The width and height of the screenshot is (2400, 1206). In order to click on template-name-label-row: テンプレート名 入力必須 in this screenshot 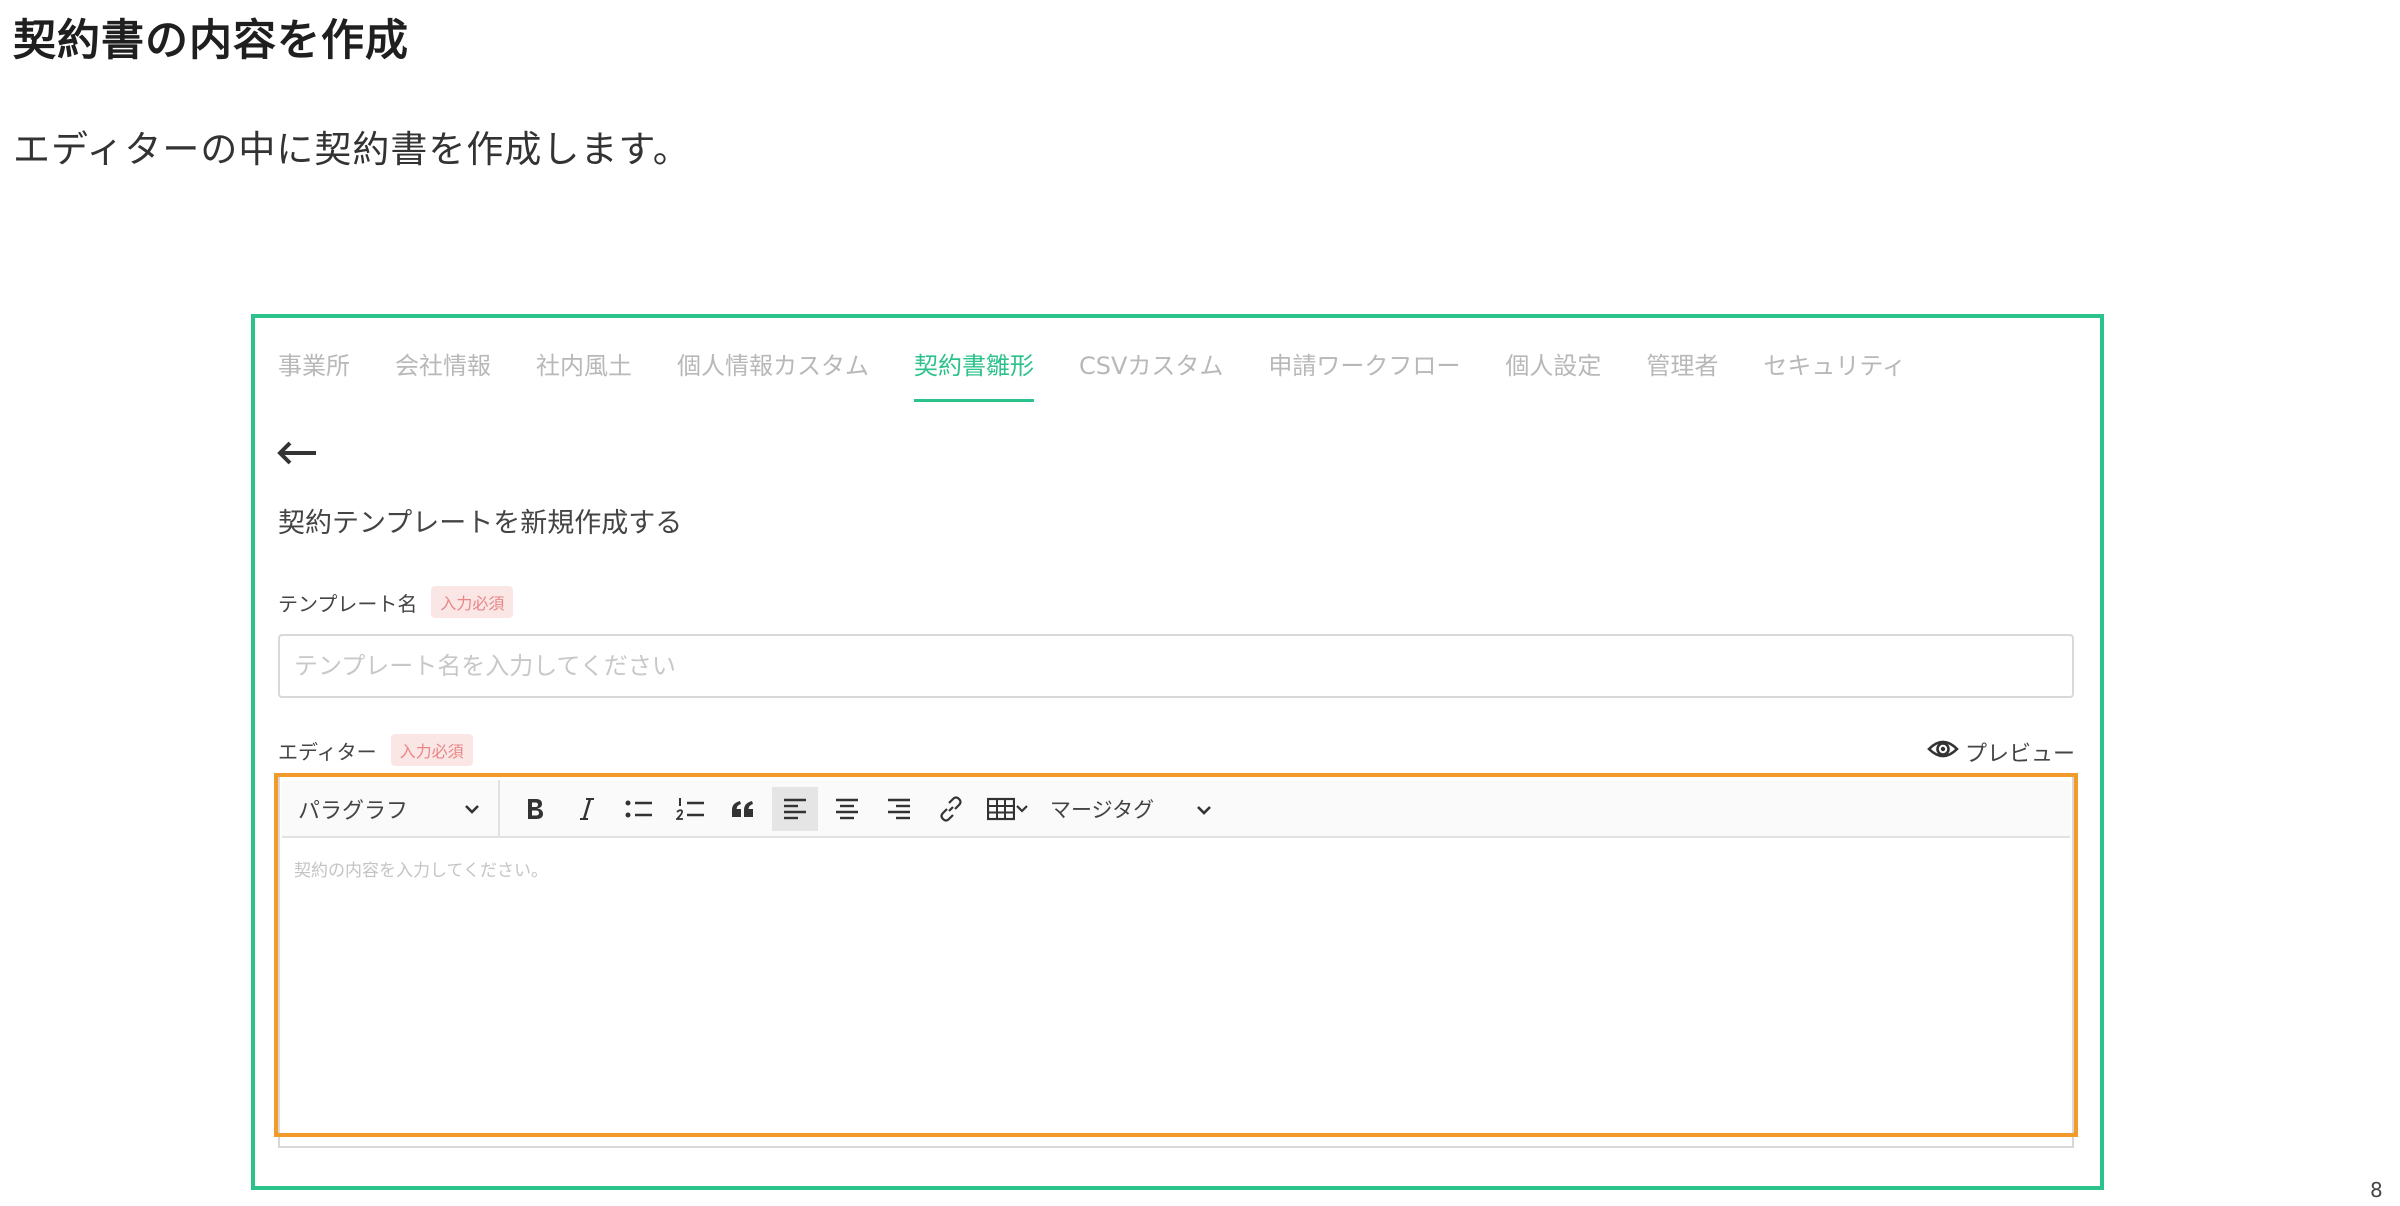, I will do `click(396, 602)`.